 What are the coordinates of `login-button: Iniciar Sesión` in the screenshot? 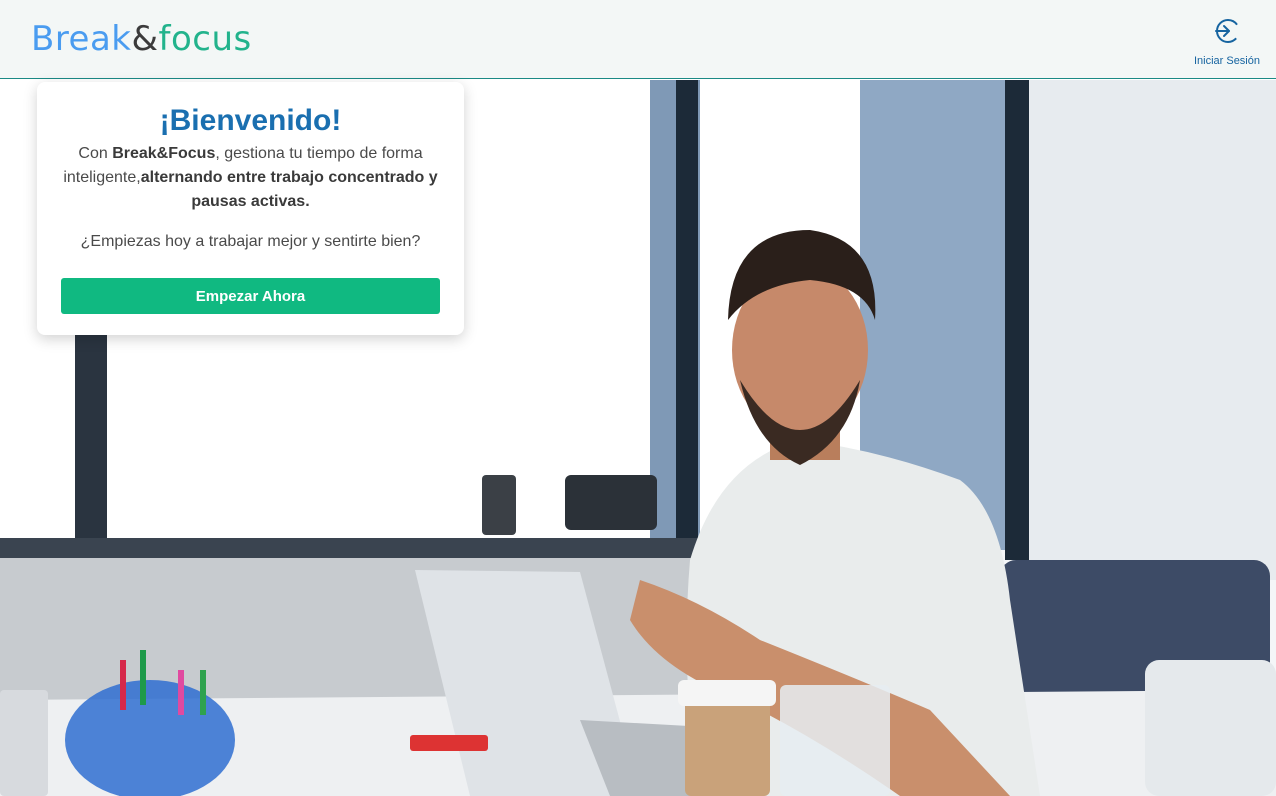 It's located at (1227, 39).